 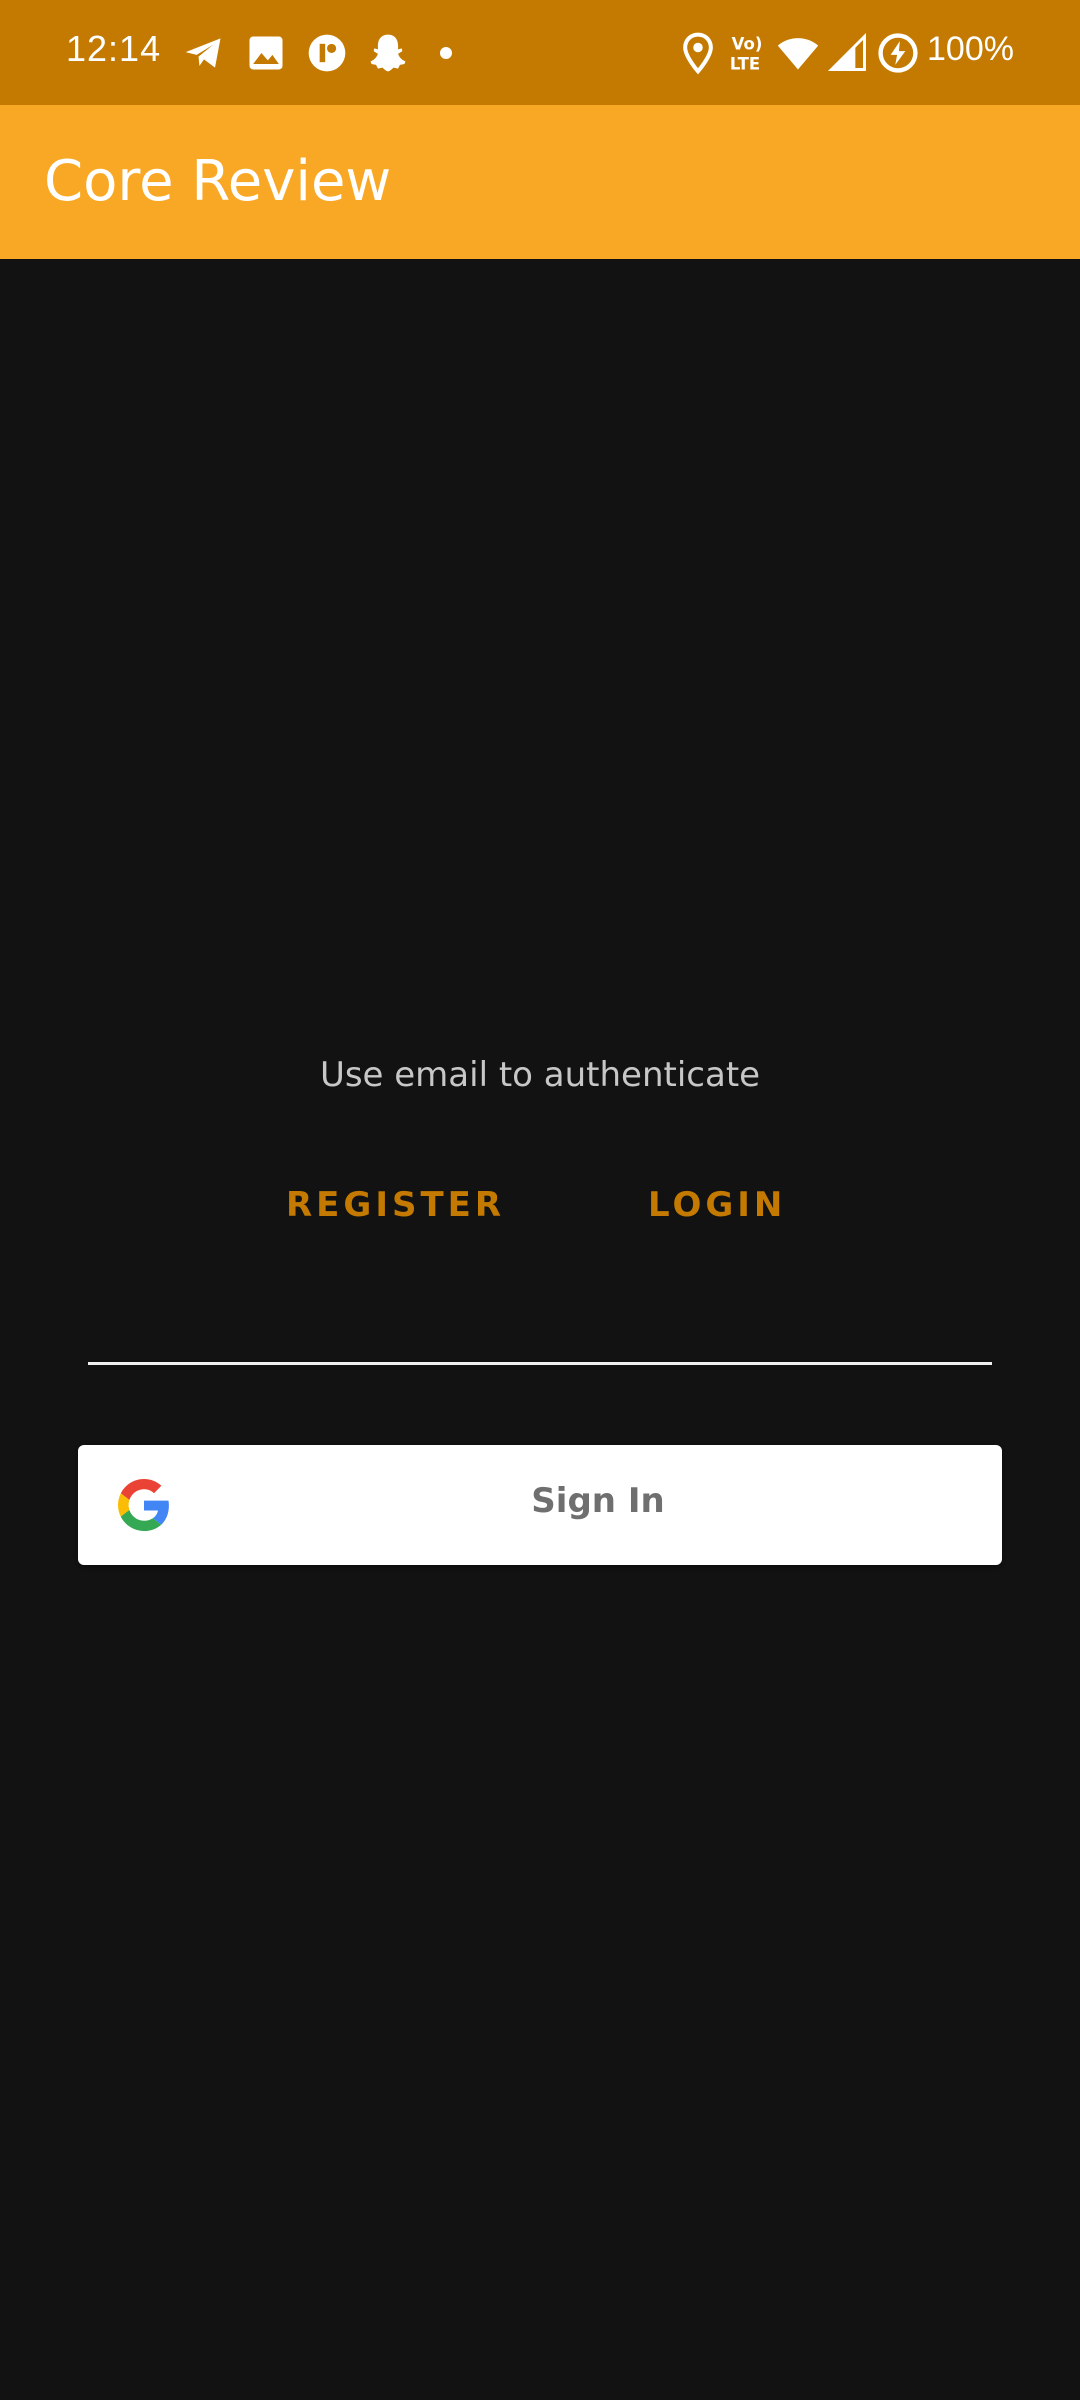 What do you see at coordinates (266, 53) in the screenshot?
I see `gallery-icon` at bounding box center [266, 53].